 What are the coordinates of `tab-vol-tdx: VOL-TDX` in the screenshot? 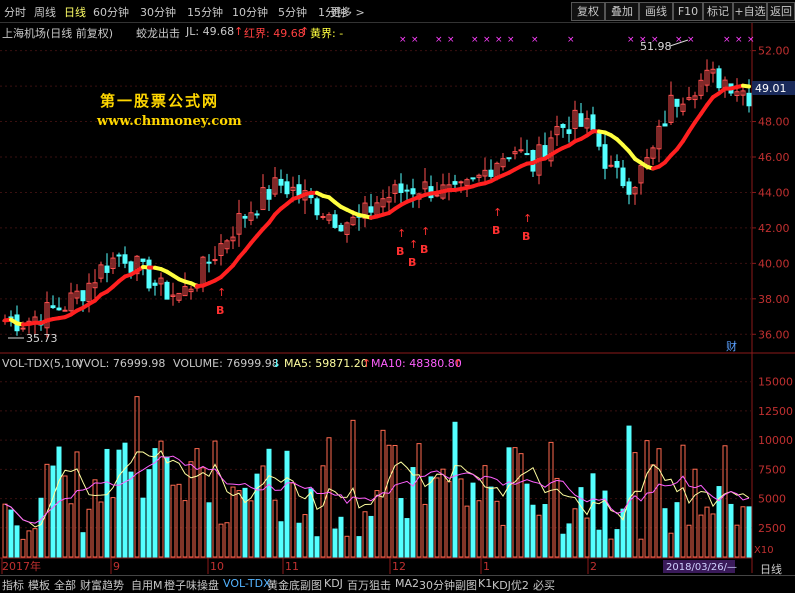 It's located at (247, 583).